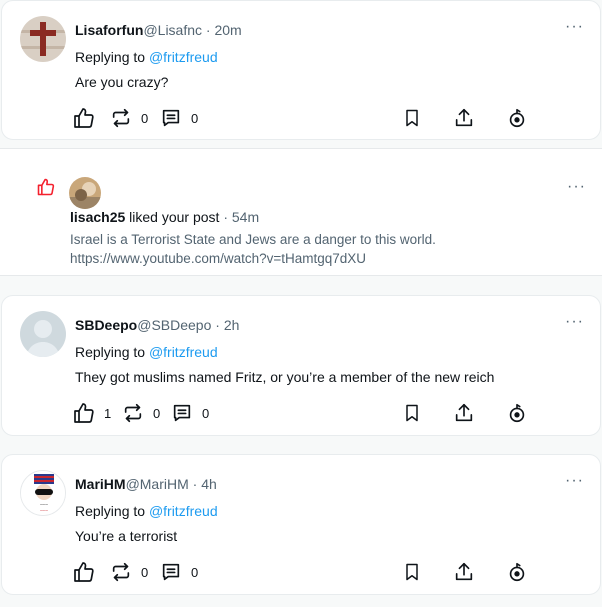  What do you see at coordinates (126, 536) in the screenshot?
I see `post-text: You’re a terrorist` at bounding box center [126, 536].